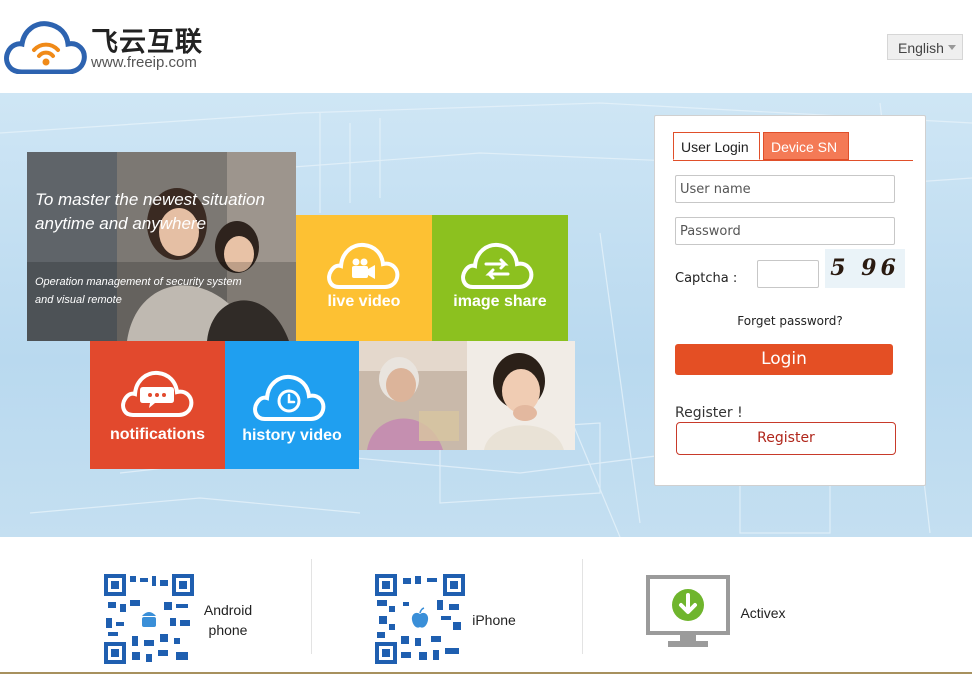 This screenshot has height=675, width=972. Describe the element at coordinates (790, 321) in the screenshot. I see `forgot-password-link: Forget password?` at that location.